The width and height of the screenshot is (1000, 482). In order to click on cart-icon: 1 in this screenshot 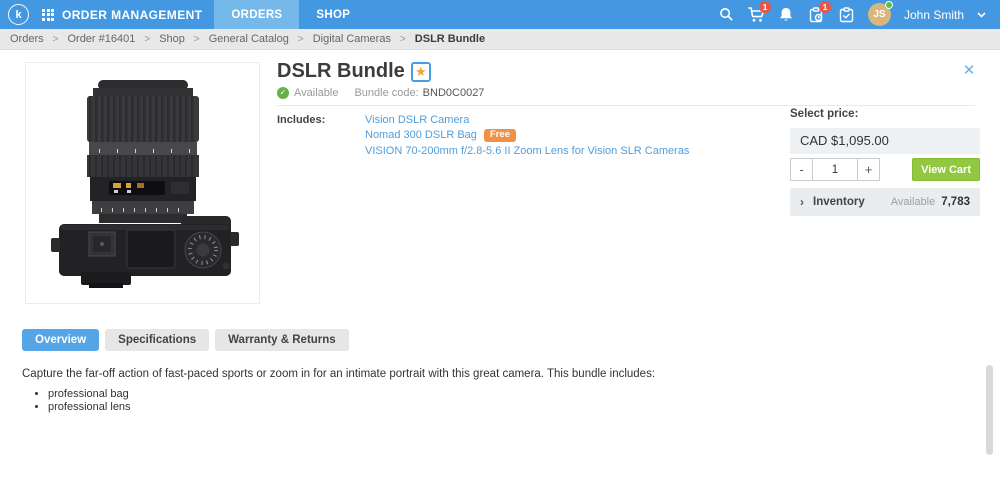, I will do `click(759, 12)`.